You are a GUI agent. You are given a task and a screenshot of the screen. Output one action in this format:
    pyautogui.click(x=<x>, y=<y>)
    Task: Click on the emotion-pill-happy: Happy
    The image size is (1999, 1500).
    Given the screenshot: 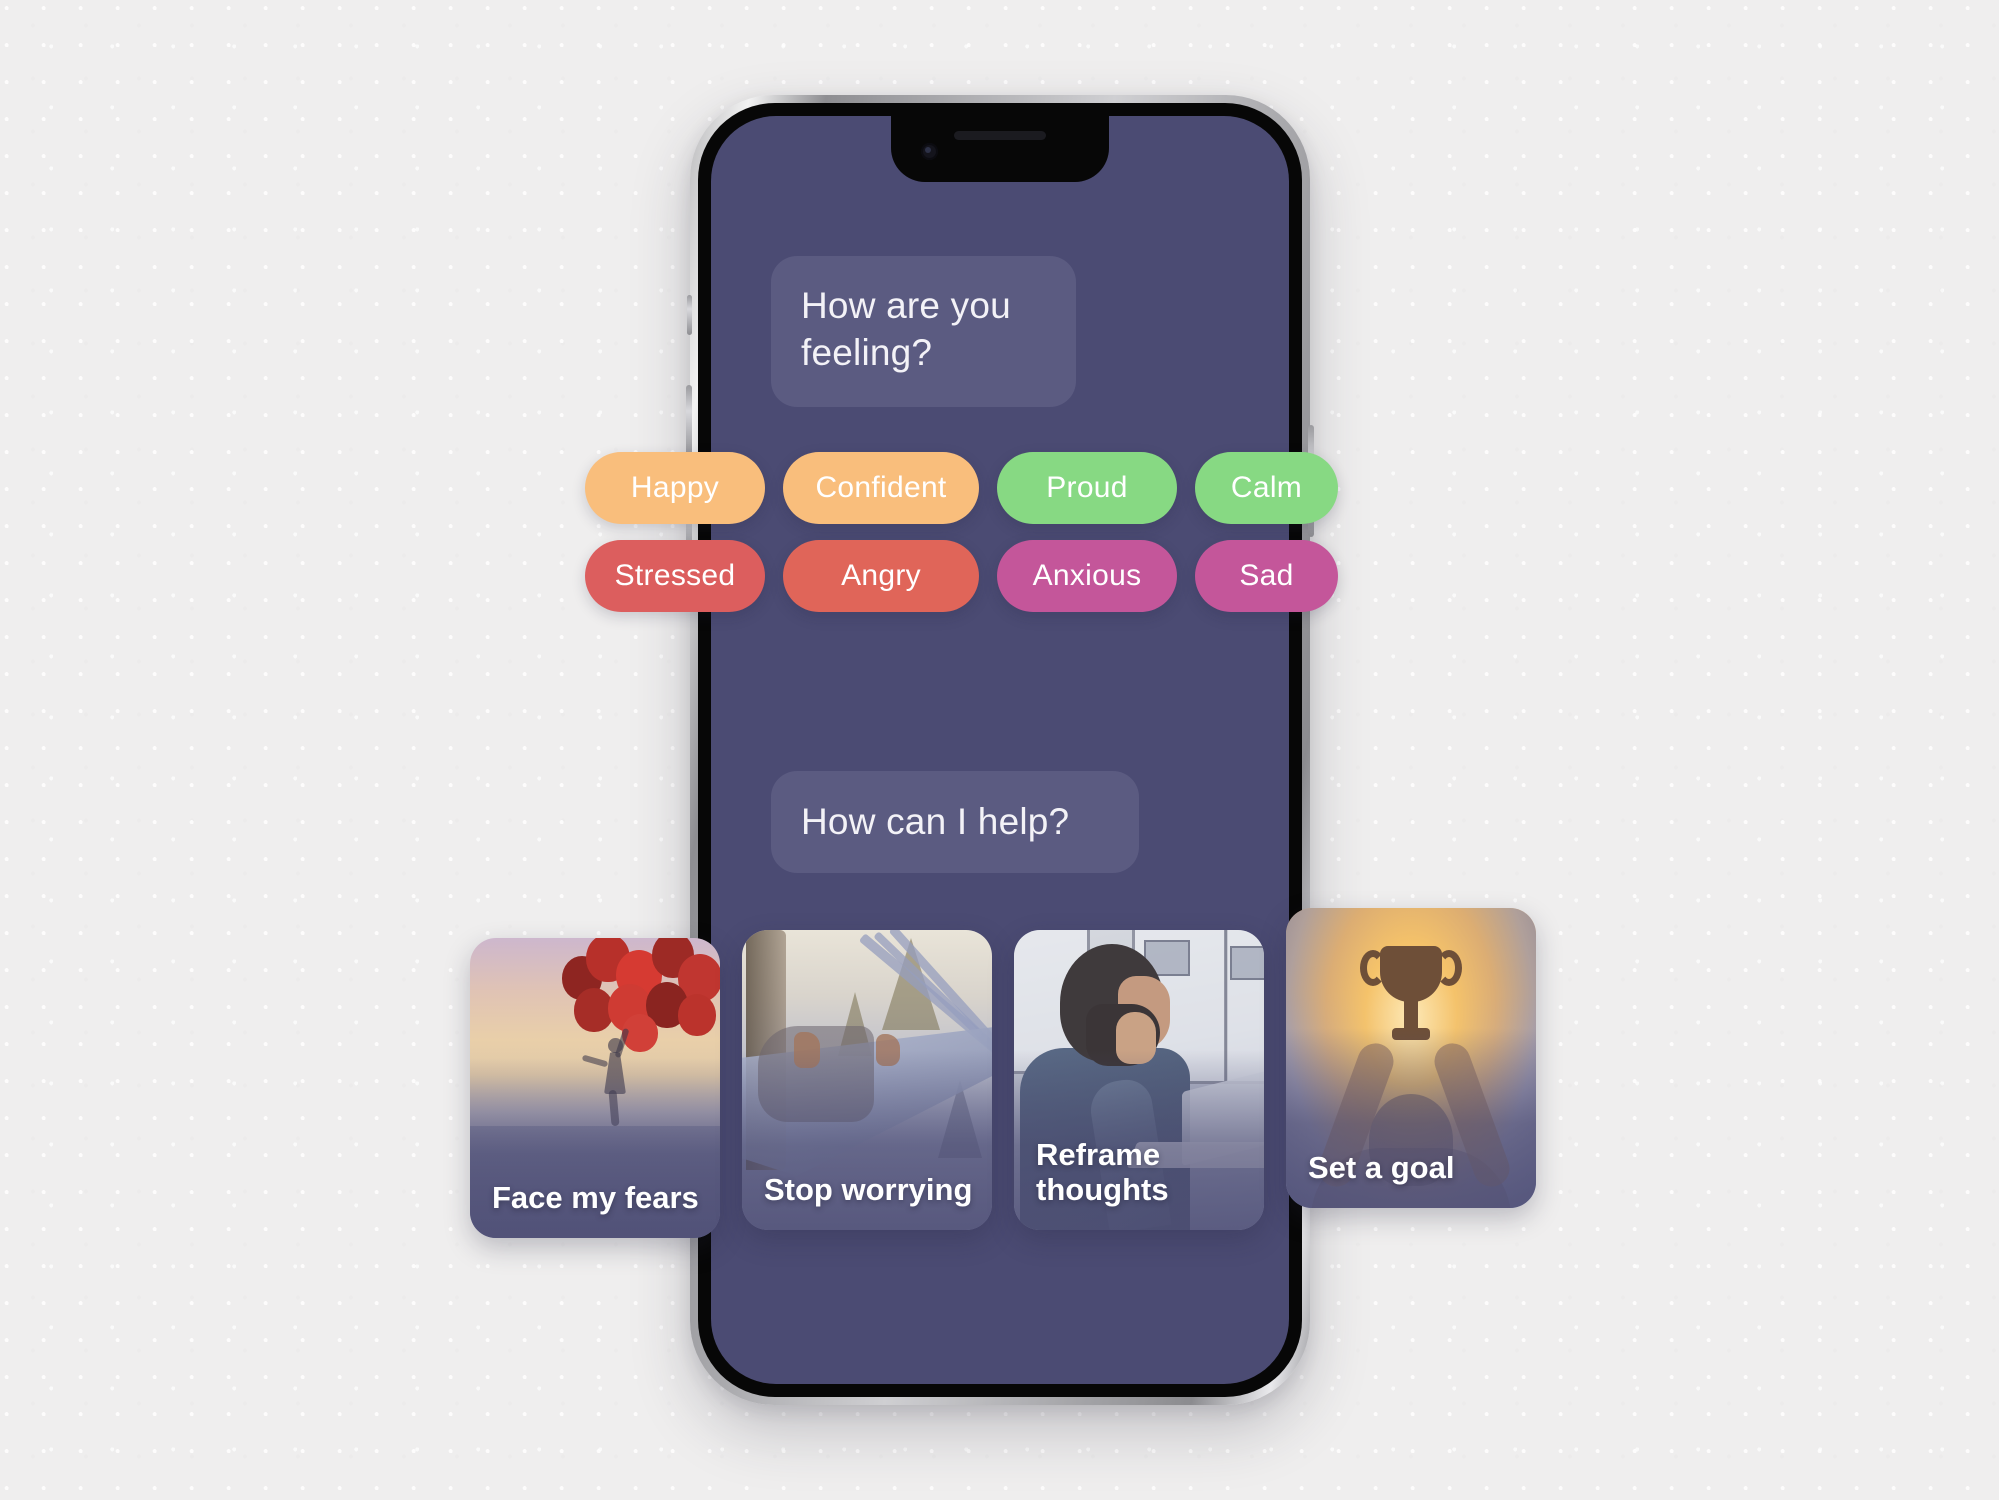 What is the action you would take?
    pyautogui.click(x=675, y=488)
    